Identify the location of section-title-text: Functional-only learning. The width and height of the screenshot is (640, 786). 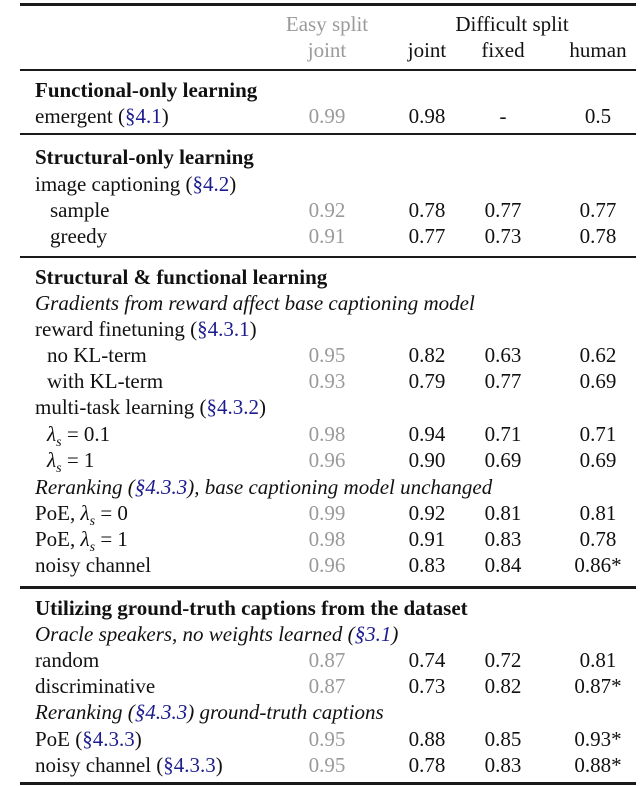
(146, 90).